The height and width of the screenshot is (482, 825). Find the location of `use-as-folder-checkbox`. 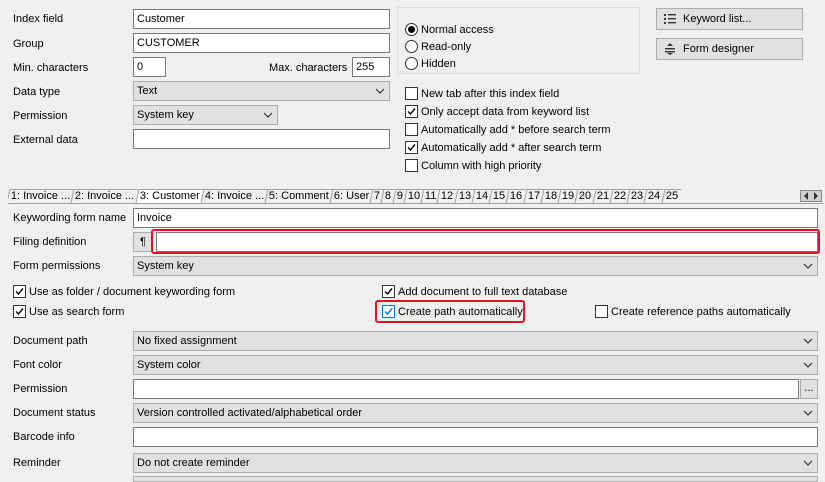

use-as-folder-checkbox is located at coordinates (19, 291).